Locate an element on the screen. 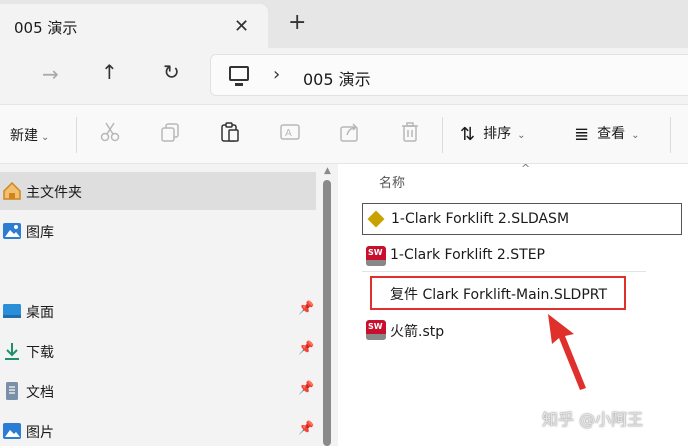  new-tab-icon: + is located at coordinates (297, 22).